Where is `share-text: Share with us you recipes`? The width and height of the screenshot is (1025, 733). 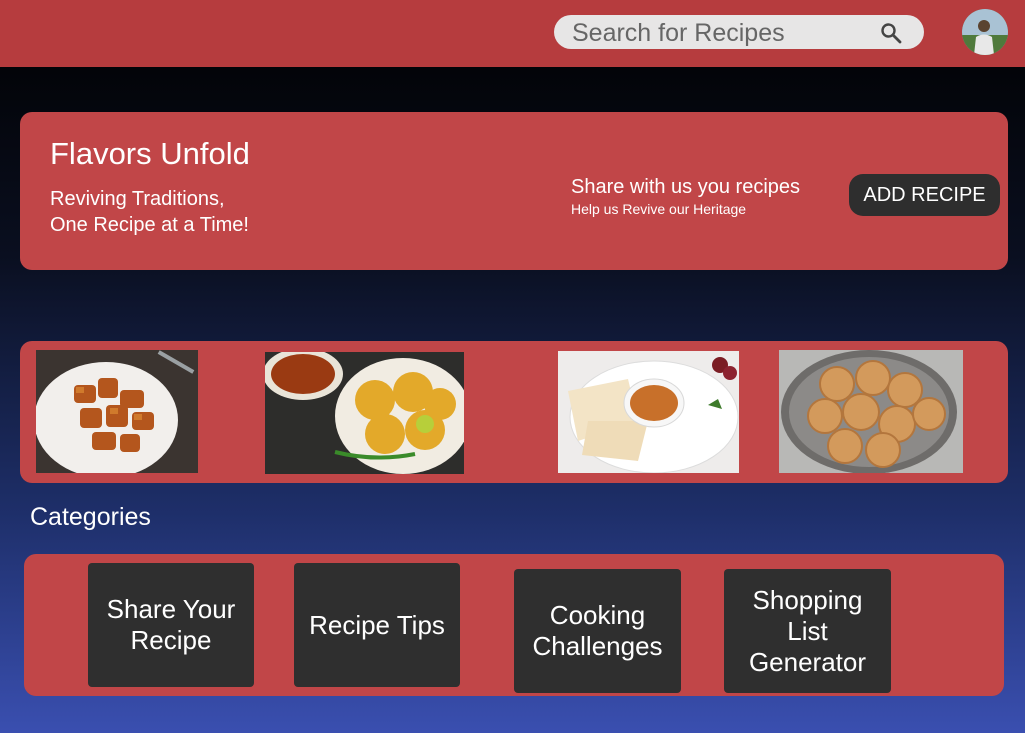 share-text: Share with us you recipes is located at coordinates (686, 187).